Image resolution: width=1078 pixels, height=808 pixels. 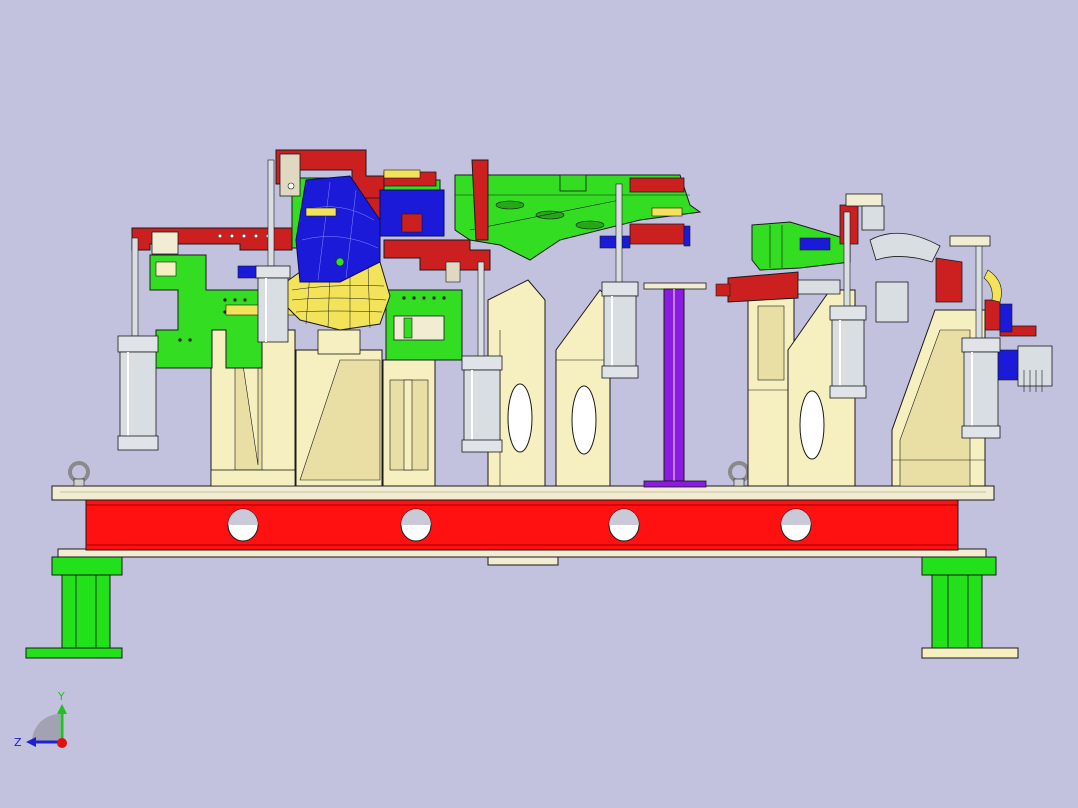 What do you see at coordinates (61, 696) in the screenshot?
I see `y-axis-label: Y` at bounding box center [61, 696].